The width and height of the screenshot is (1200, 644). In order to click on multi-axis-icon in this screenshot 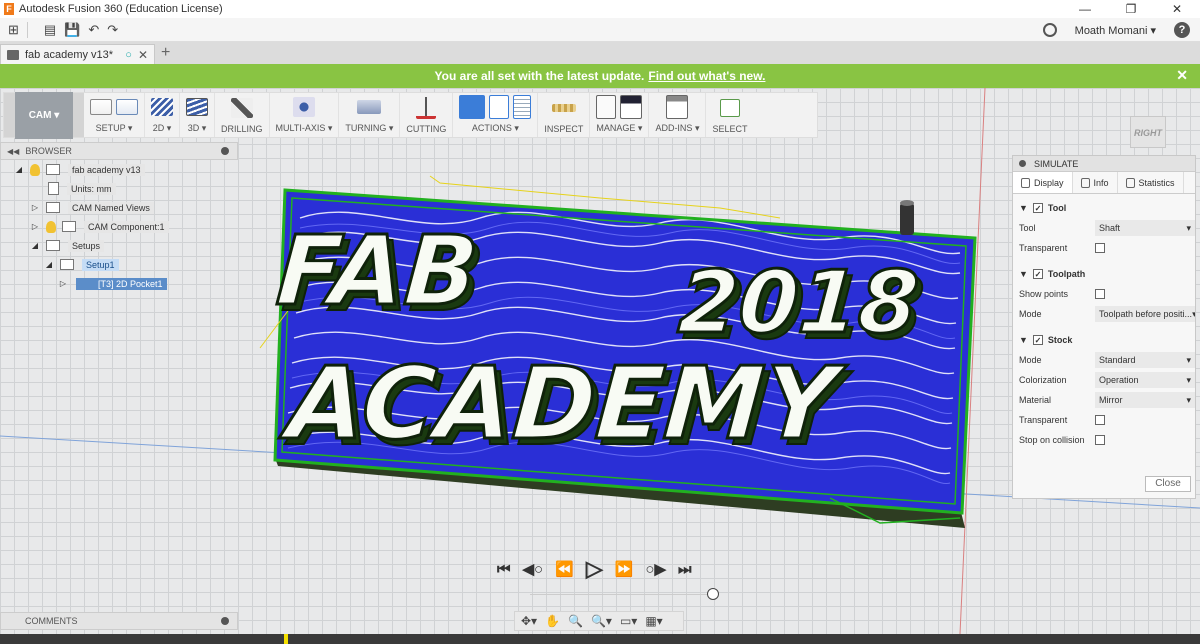, I will do `click(303, 107)`.